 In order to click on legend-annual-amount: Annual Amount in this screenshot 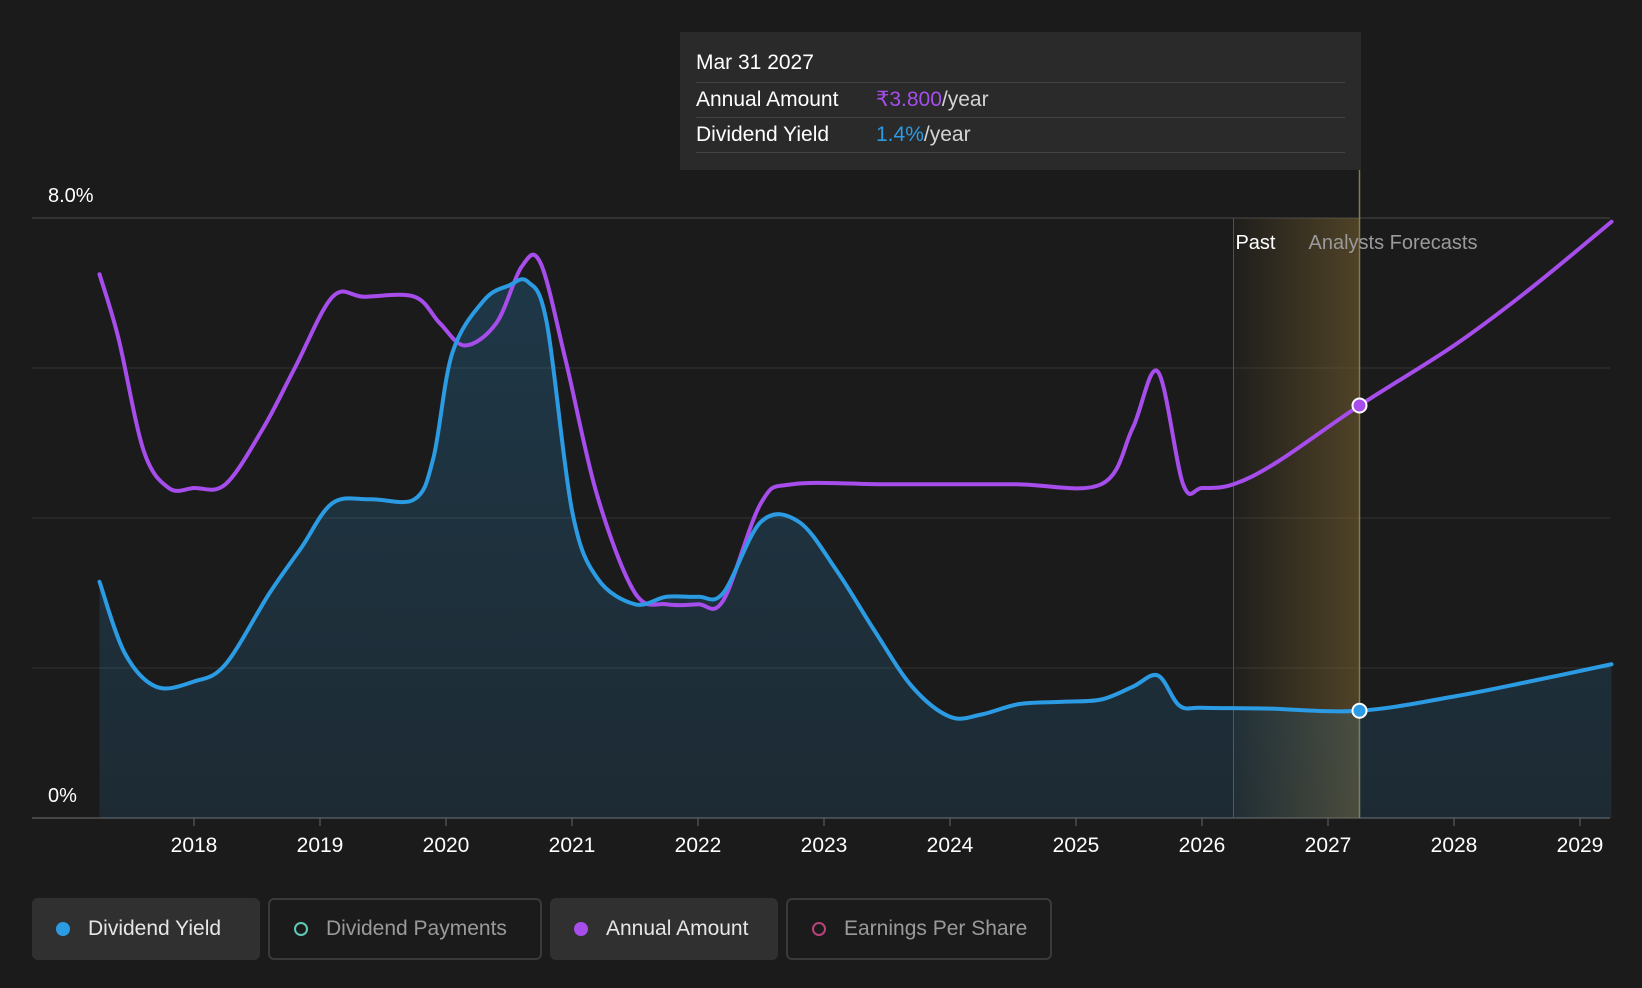, I will do `click(664, 929)`.